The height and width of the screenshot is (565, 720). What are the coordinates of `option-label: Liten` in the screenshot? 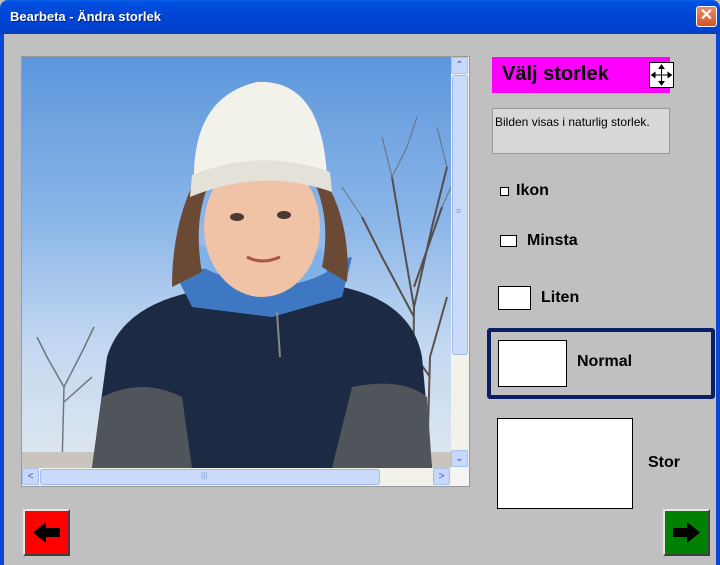 It's located at (560, 297).